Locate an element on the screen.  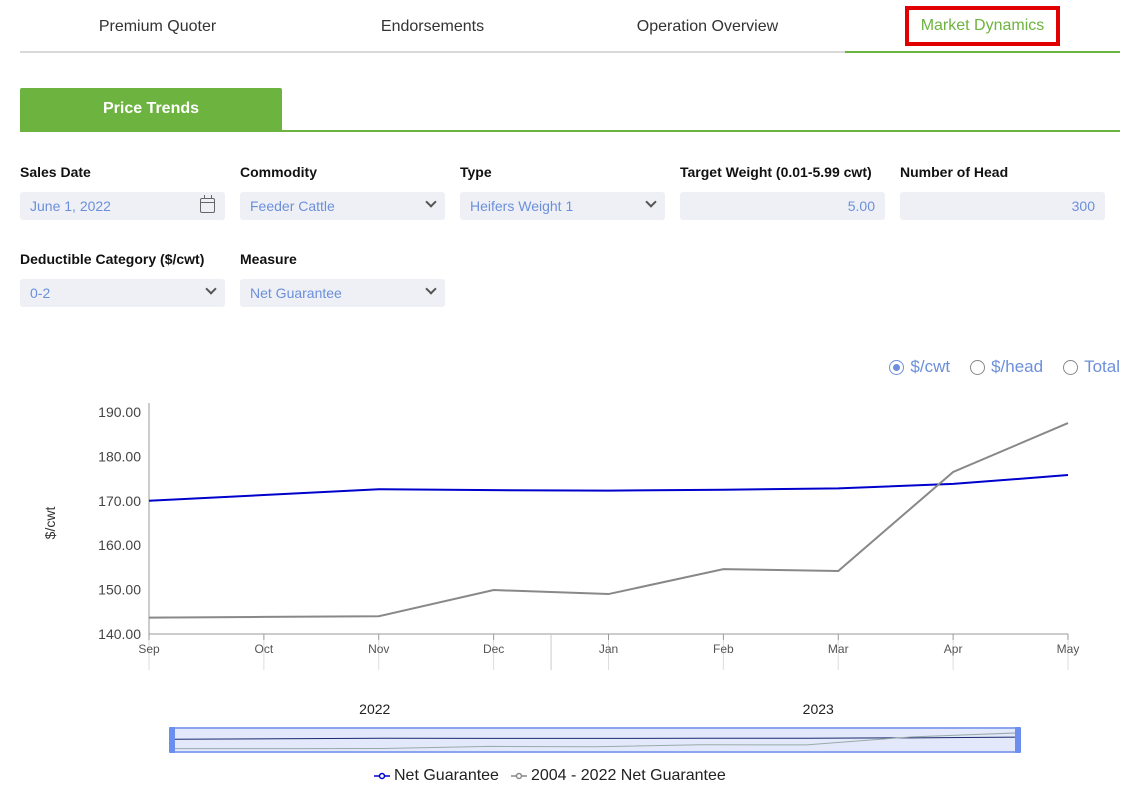
calendar-icon is located at coordinates (207, 204).